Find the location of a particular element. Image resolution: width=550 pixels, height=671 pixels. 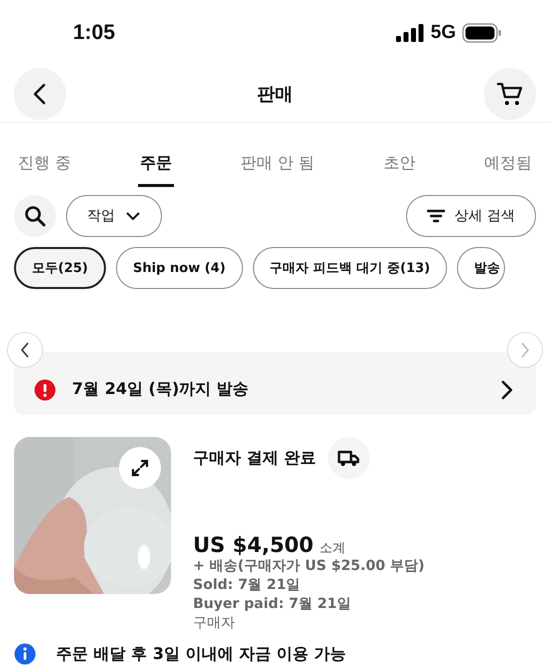

chevron-down-icon is located at coordinates (133, 216).